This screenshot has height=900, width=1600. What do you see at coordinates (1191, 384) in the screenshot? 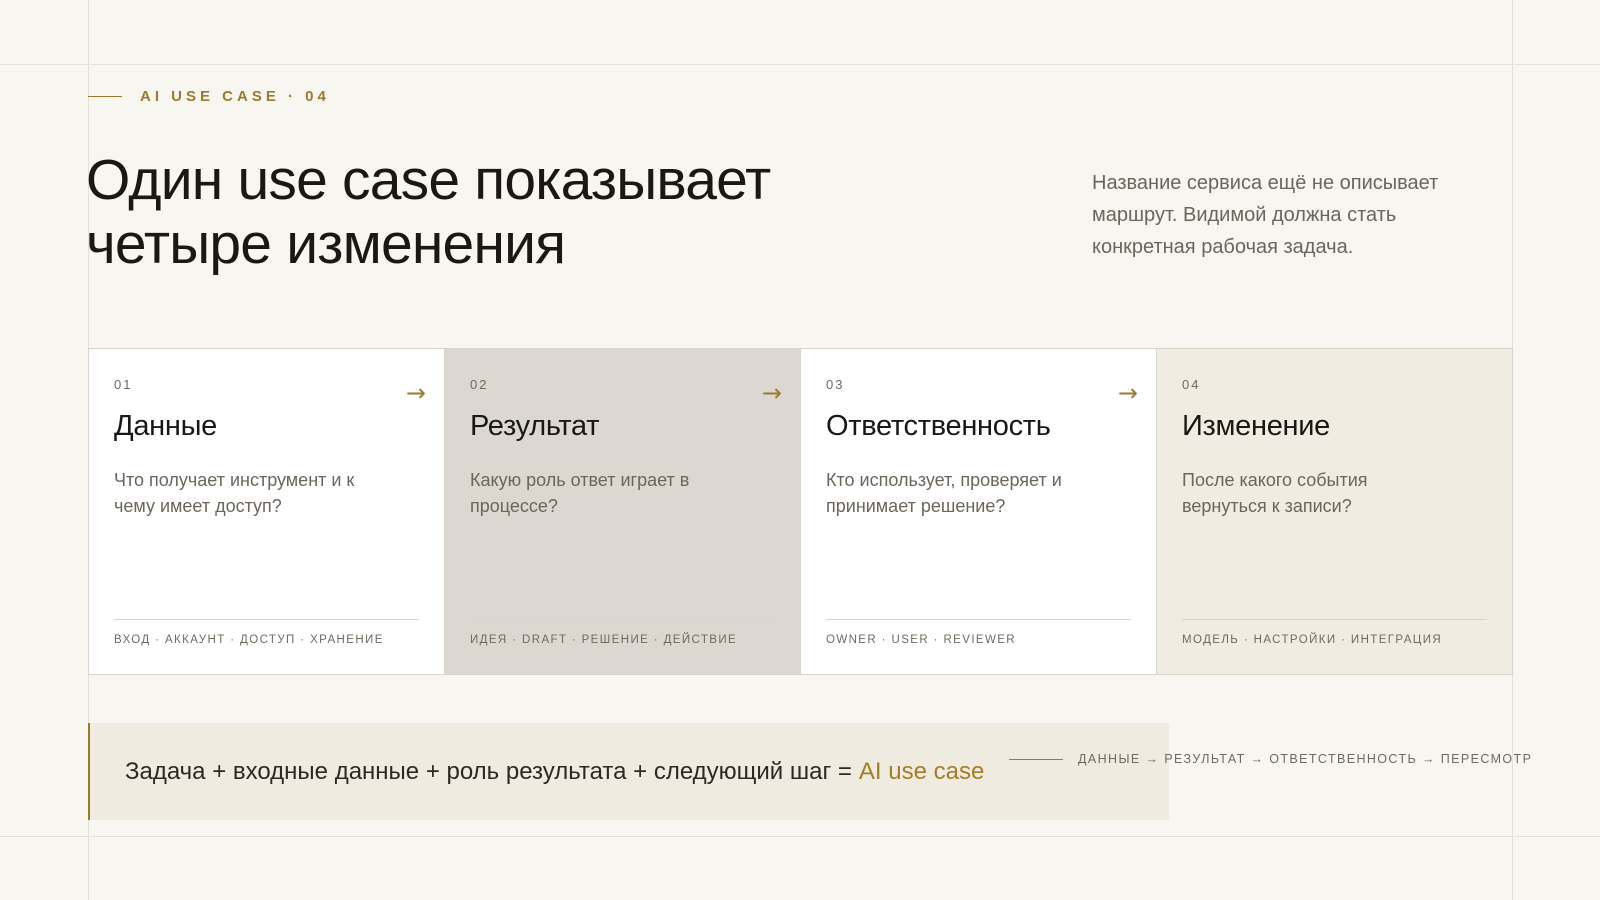
I see `card-number: 04` at bounding box center [1191, 384].